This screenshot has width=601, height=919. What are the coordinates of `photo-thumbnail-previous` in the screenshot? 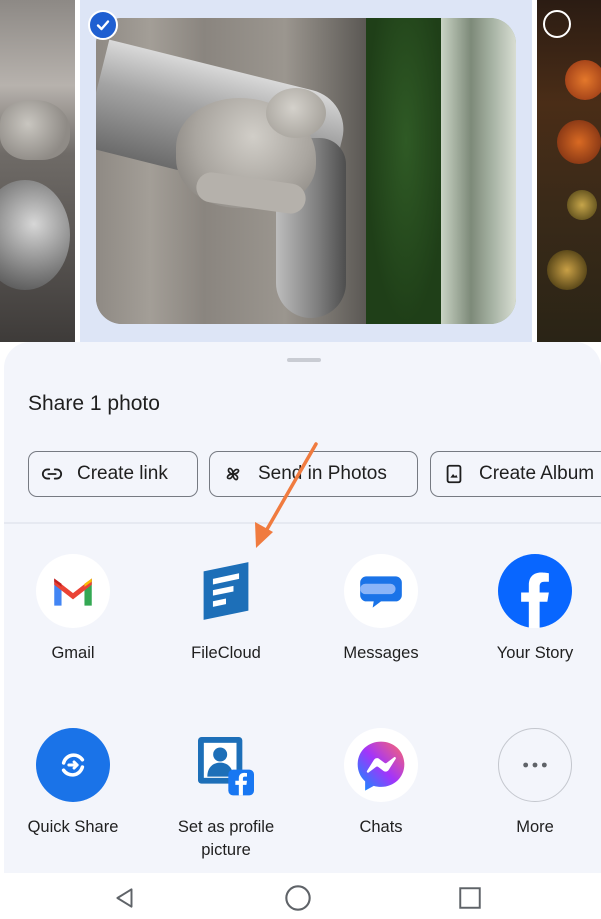 It's located at (37, 171).